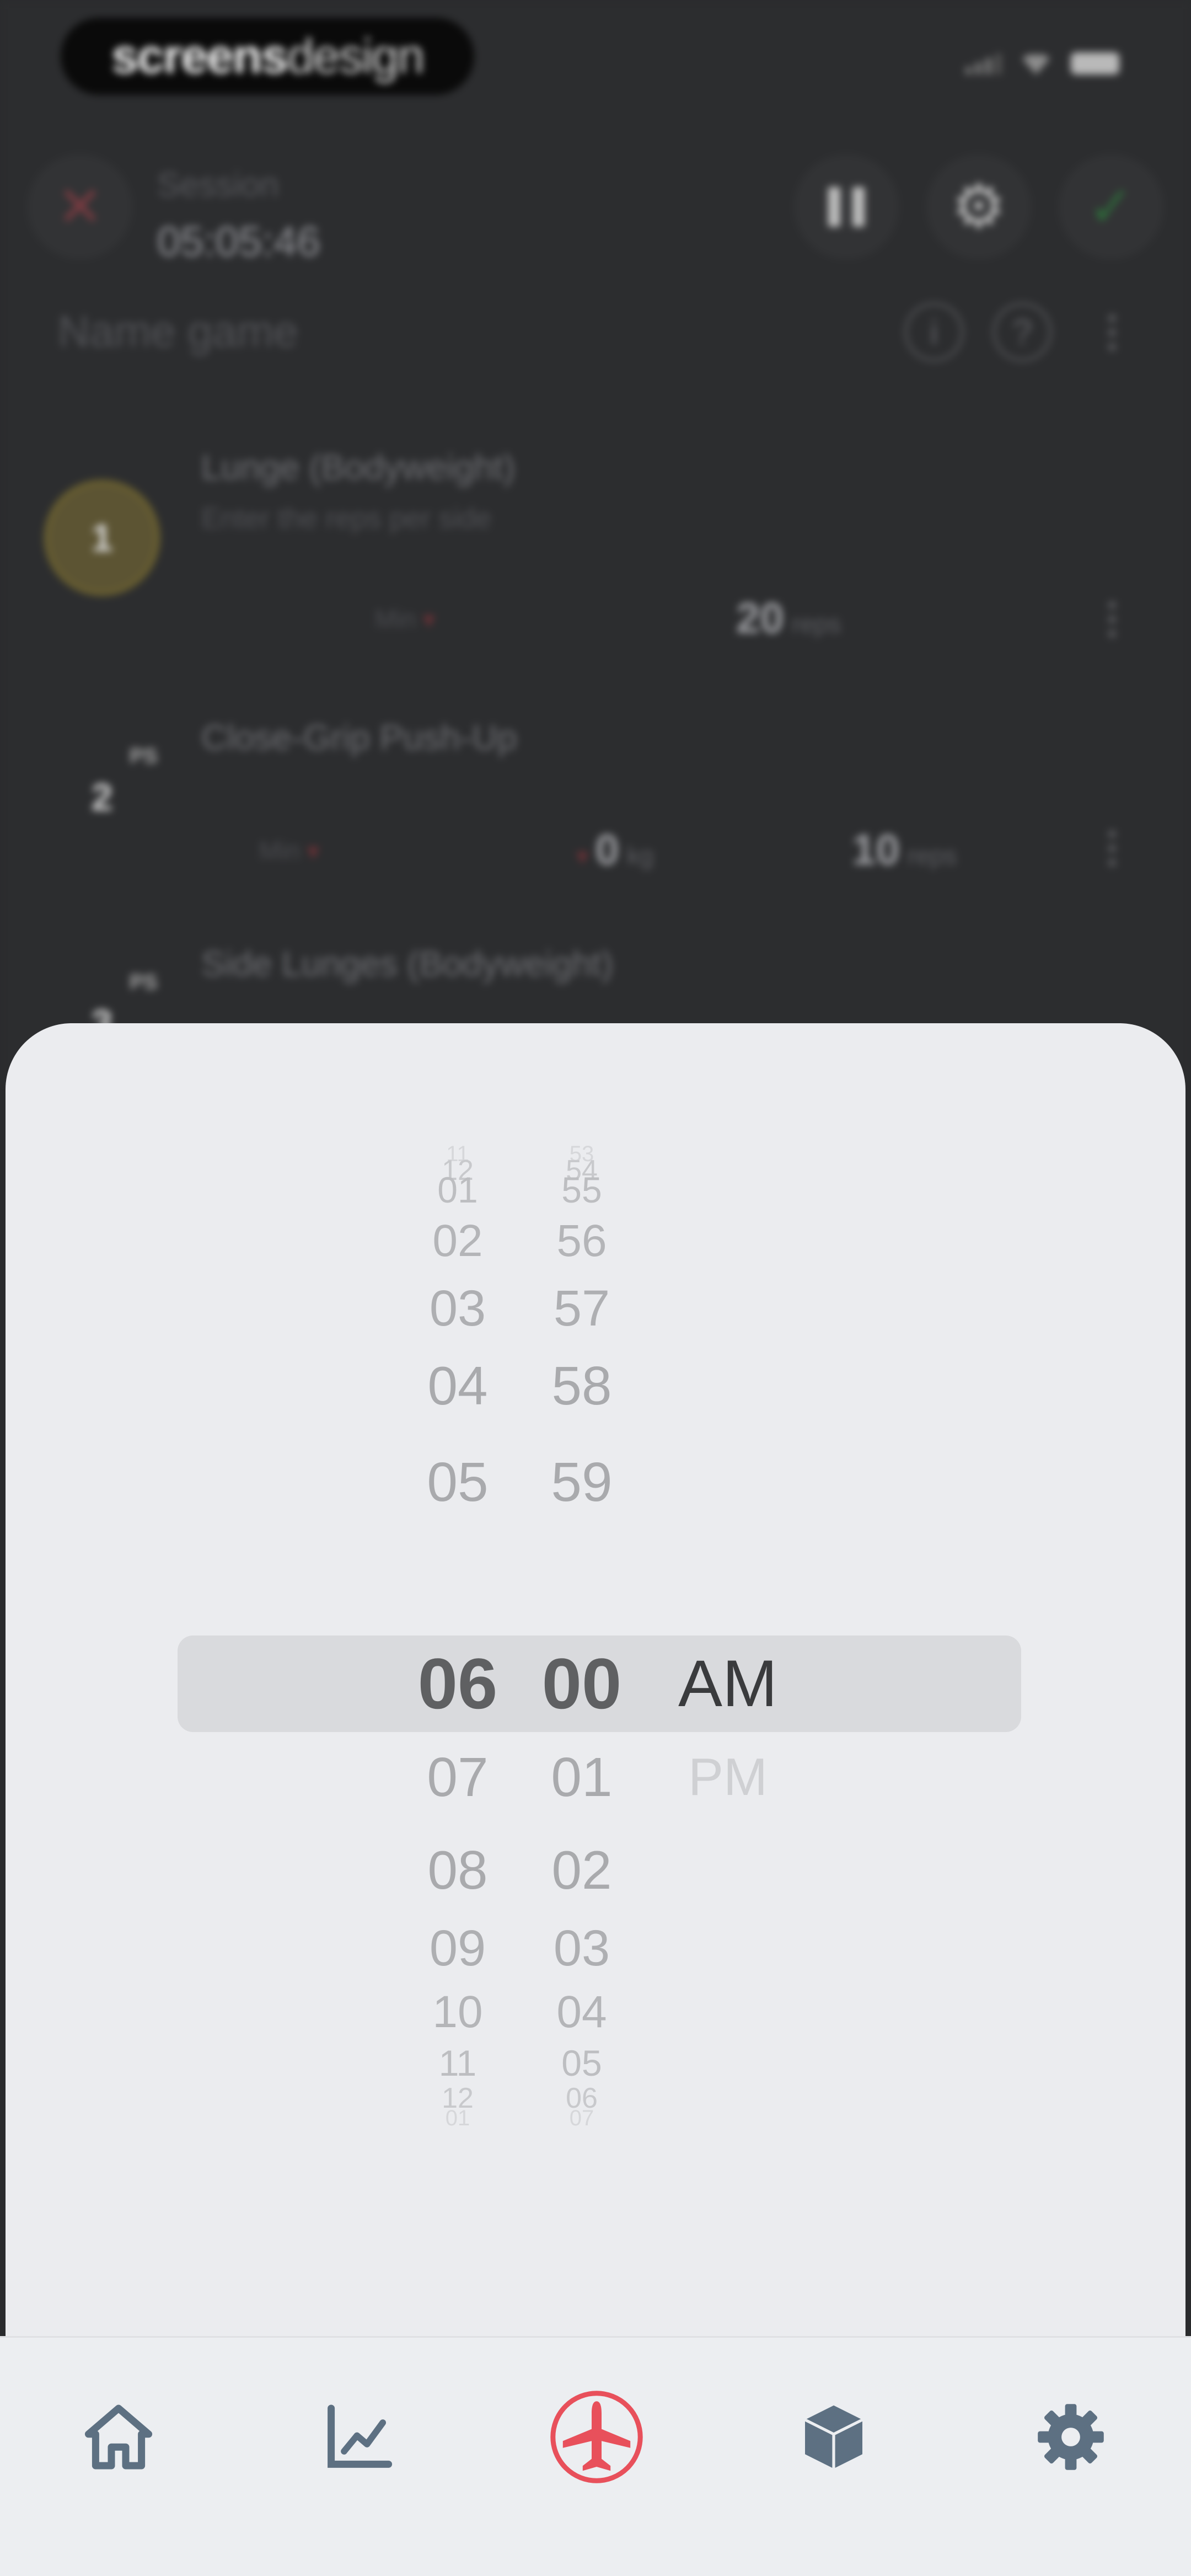 The image size is (1191, 2576). Describe the element at coordinates (407, 964) in the screenshot. I see `exercise-name: Side Lunges (Bodyweight)` at that location.